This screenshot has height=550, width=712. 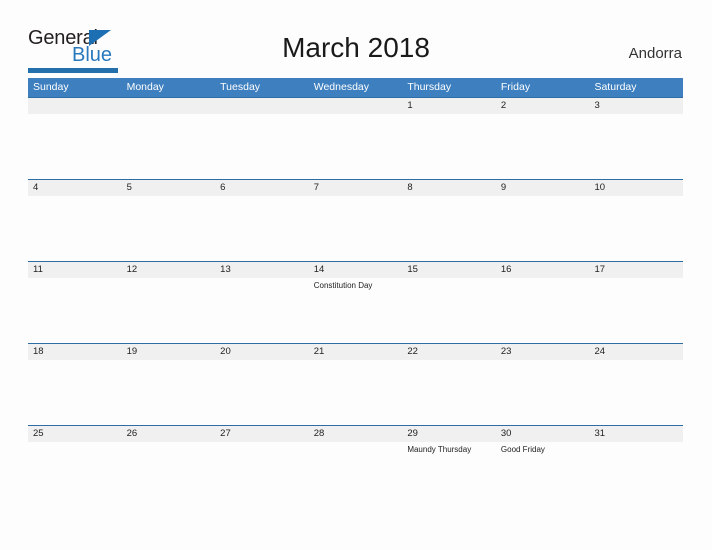 What do you see at coordinates (636, 434) in the screenshot?
I see `day-number: 31` at bounding box center [636, 434].